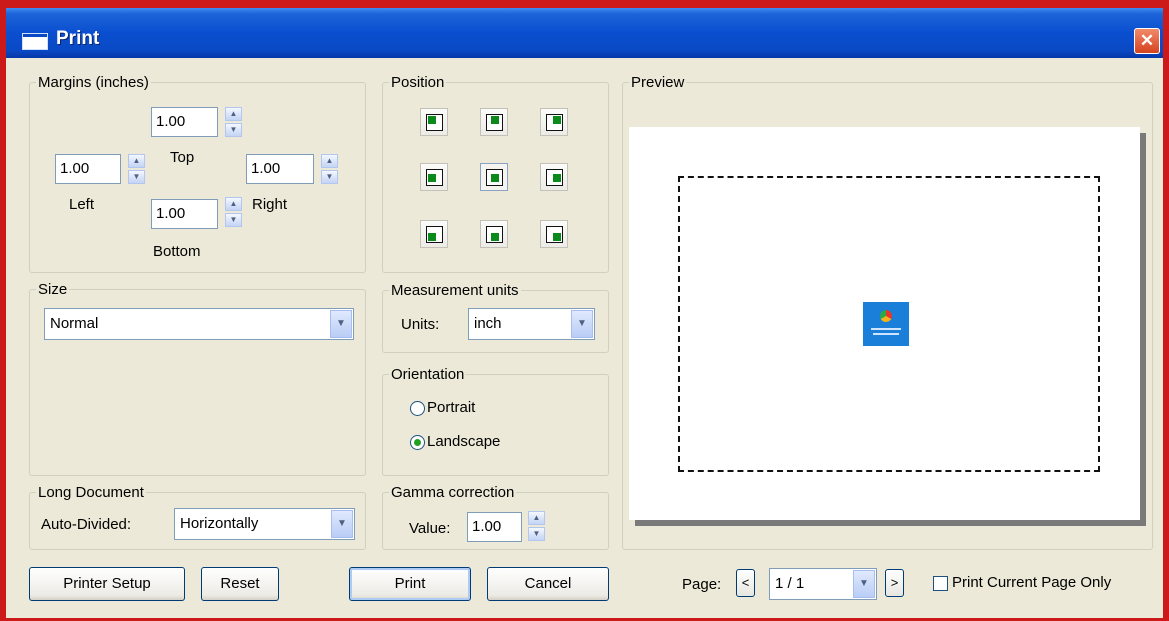 This screenshot has height=621, width=1169. What do you see at coordinates (434, 122) in the screenshot?
I see `position-top-left` at bounding box center [434, 122].